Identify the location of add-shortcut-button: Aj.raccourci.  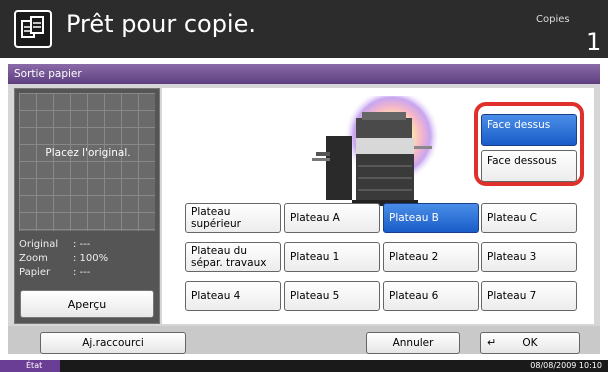
(113, 343).